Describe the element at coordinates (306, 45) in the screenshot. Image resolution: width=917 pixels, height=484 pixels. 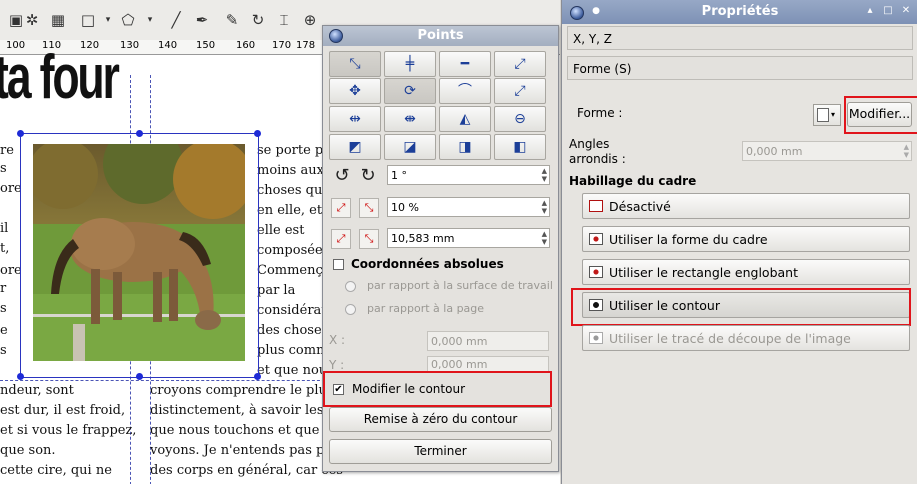
I see `ruler-label: 178` at that location.